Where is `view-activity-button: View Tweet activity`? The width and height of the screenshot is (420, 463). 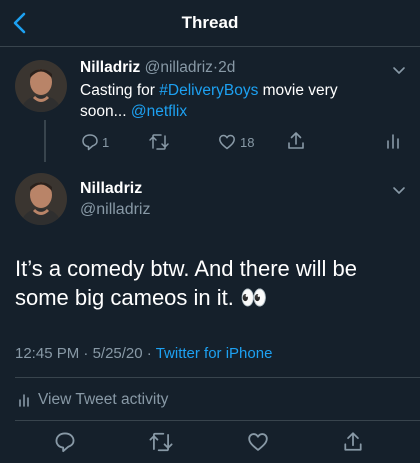 view-activity-button: View Tweet activity is located at coordinates (93, 400).